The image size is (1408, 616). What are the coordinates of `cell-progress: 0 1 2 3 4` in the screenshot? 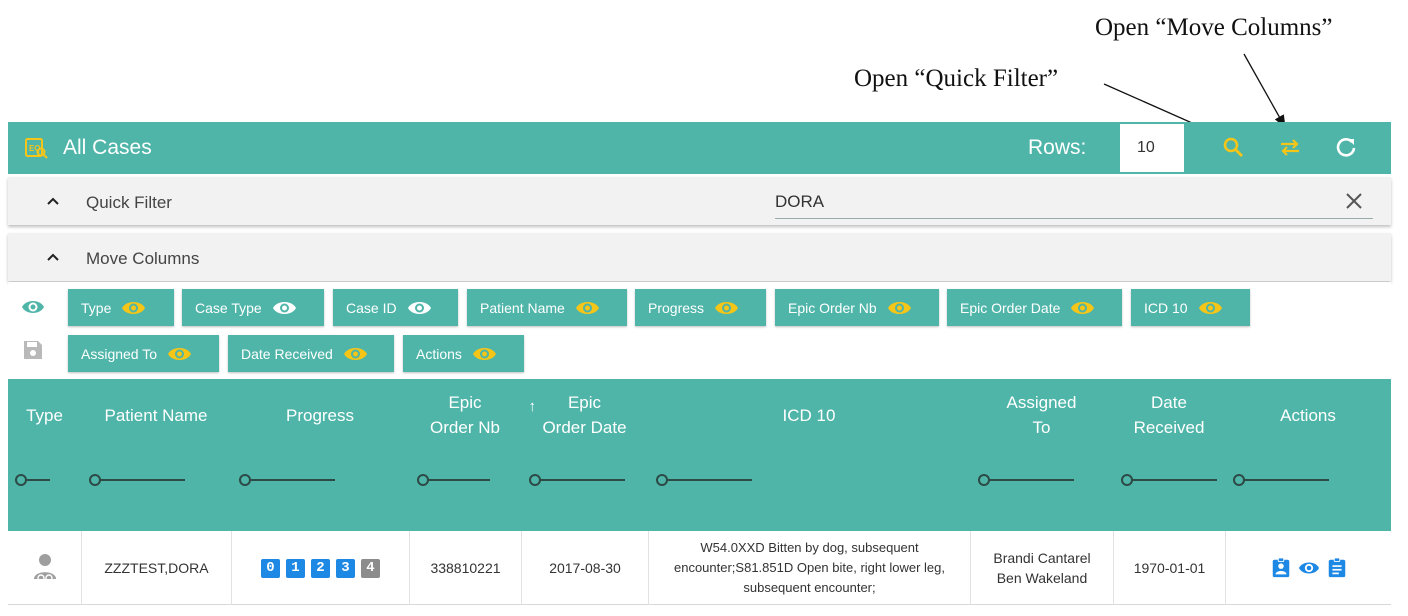 It's located at (320, 568).